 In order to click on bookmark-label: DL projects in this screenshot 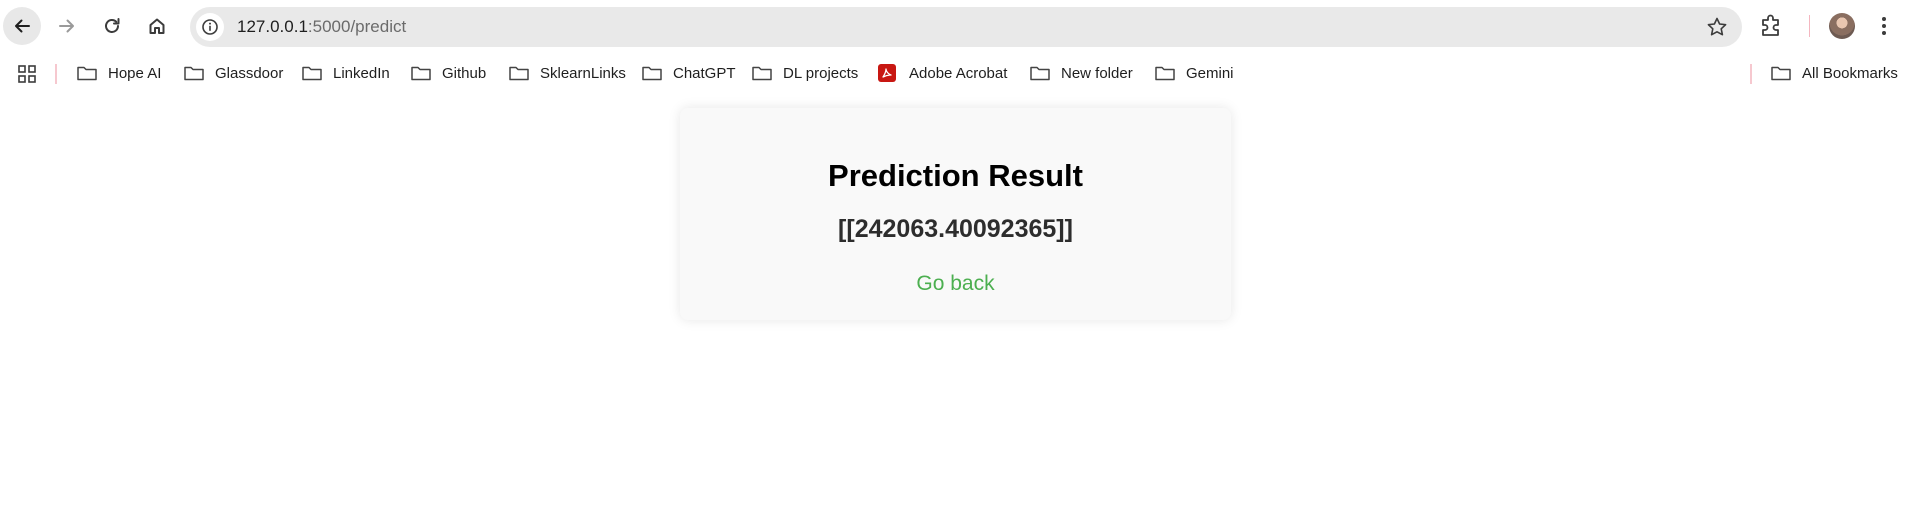, I will do `click(821, 73)`.